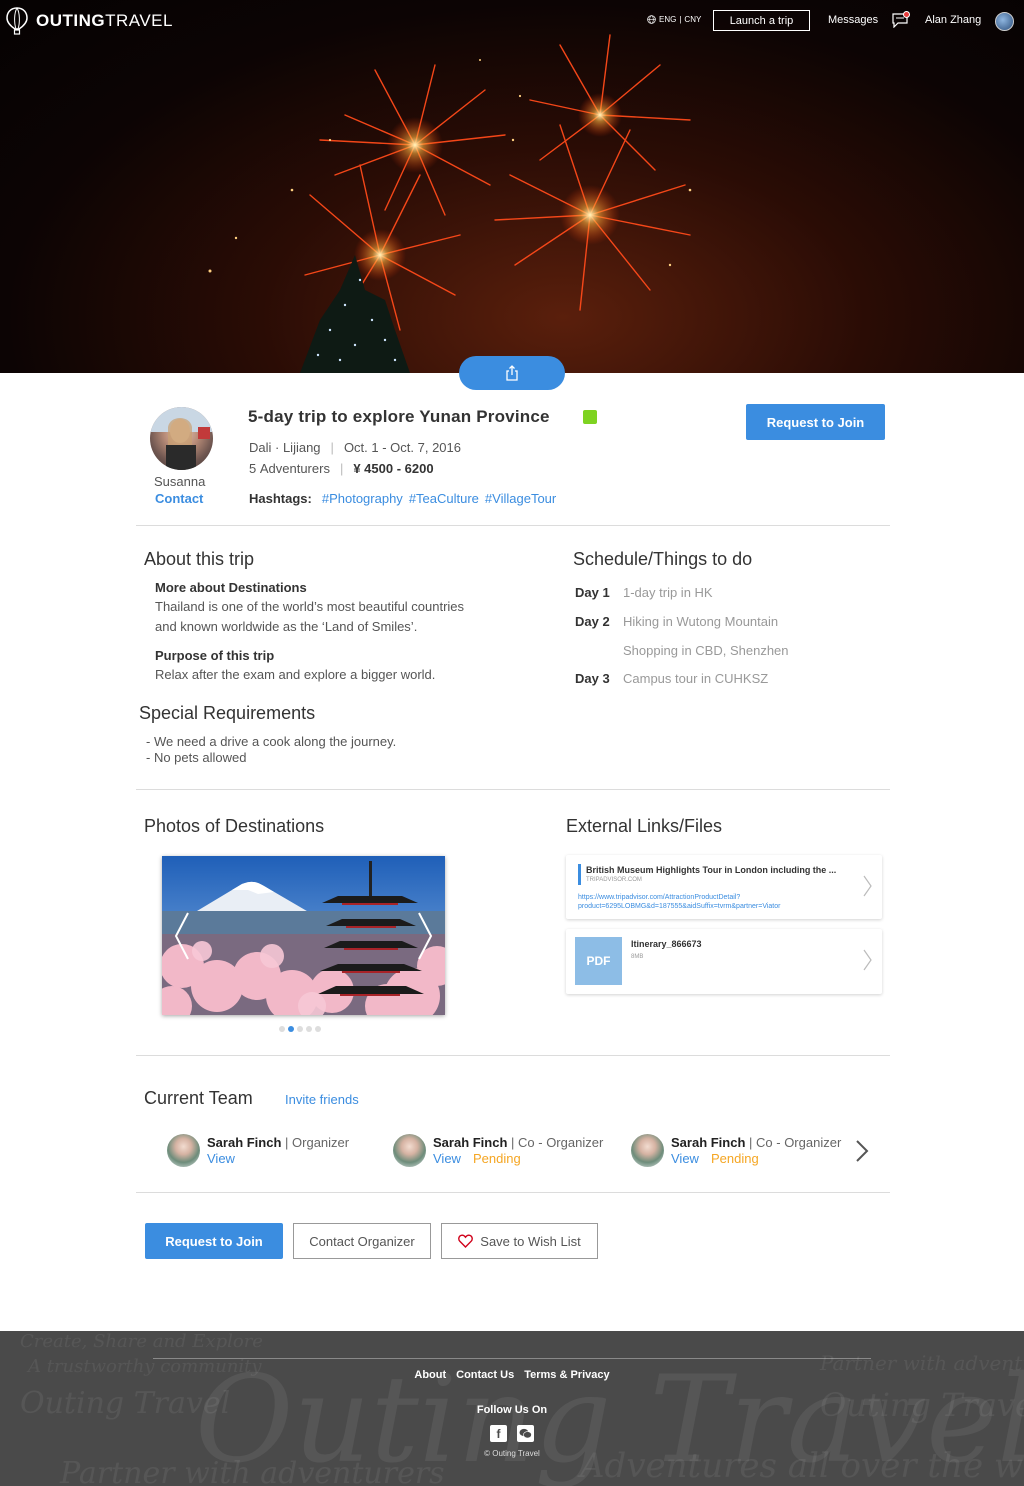  Describe the element at coordinates (953, 20) in the screenshot. I see `user-name: Alan Zhang` at that location.